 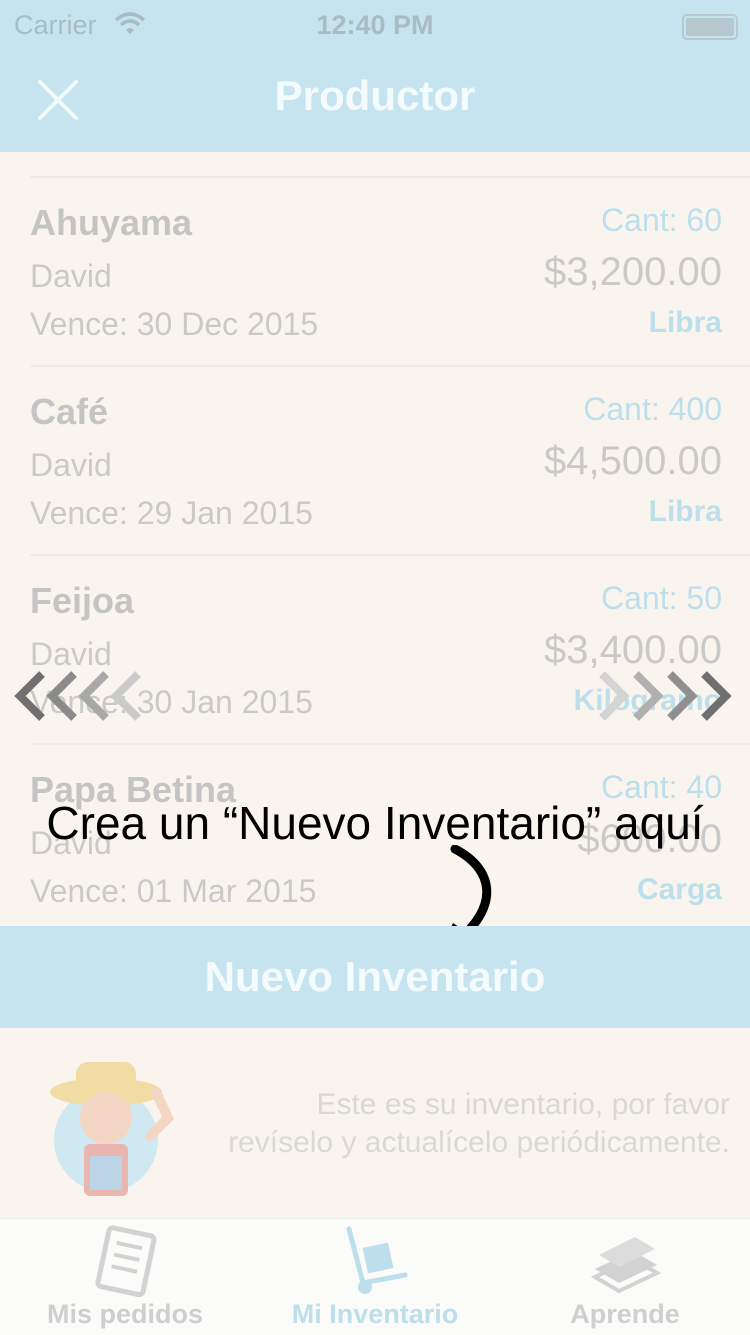 What do you see at coordinates (375, 977) in the screenshot?
I see `new-inventory-button: Nuevo Inventario` at bounding box center [375, 977].